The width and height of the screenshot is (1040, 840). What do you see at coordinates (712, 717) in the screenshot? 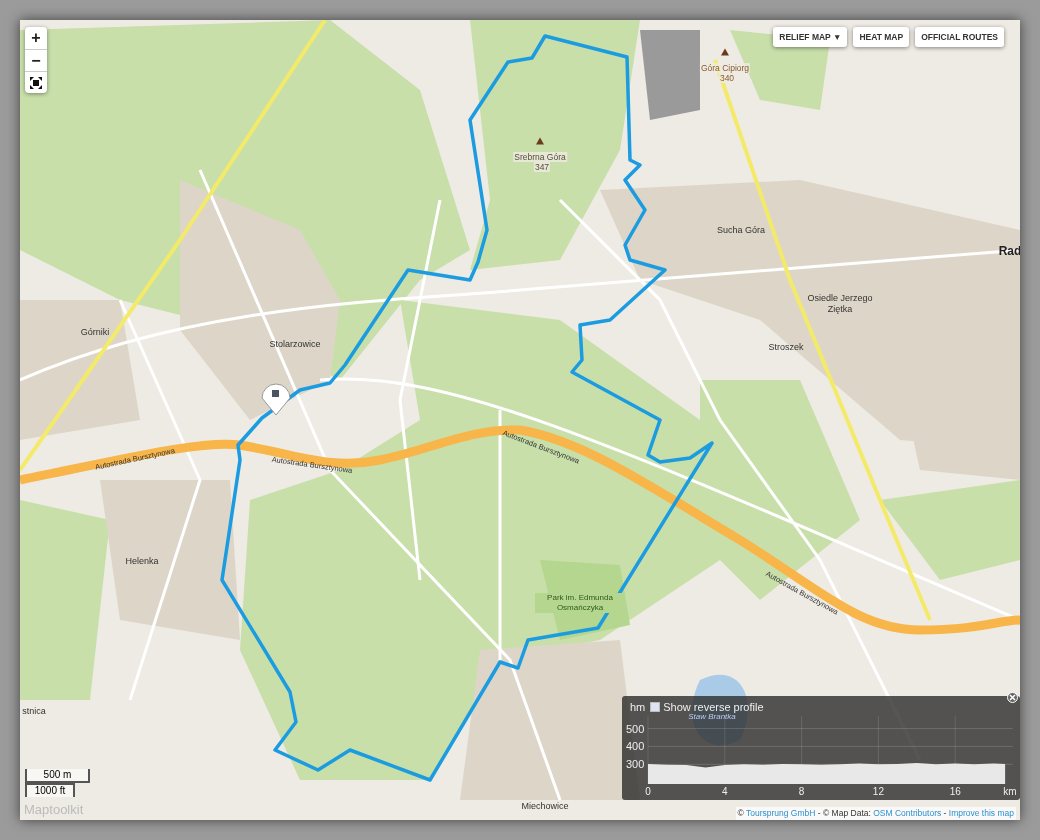
I see `water-label: Staw Brantka` at bounding box center [712, 717].